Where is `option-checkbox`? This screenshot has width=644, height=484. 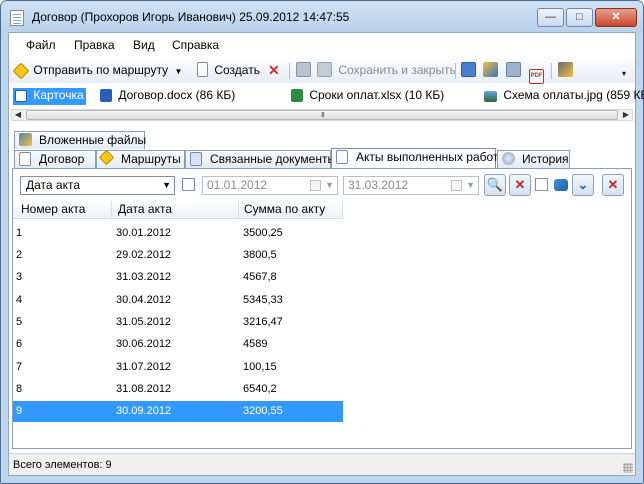 option-checkbox is located at coordinates (541, 184).